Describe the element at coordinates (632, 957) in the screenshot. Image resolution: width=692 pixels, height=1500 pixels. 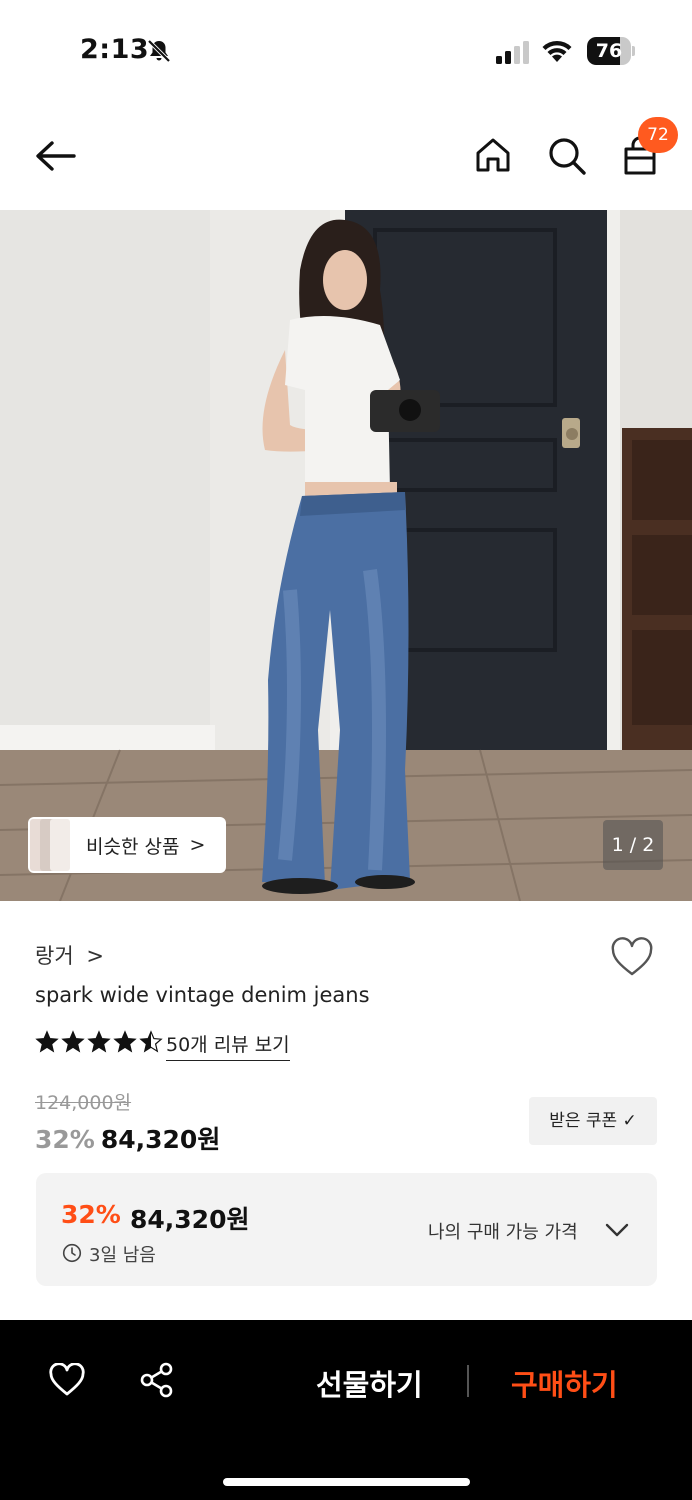
I see `wishlist-heart-icon` at that location.